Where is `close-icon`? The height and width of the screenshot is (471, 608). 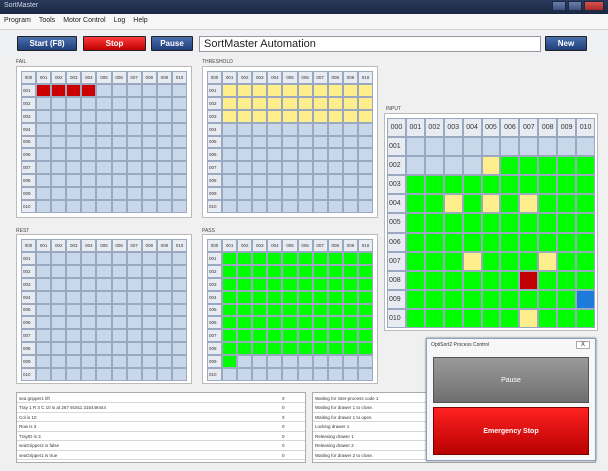
close-icon is located at coordinates (594, 6).